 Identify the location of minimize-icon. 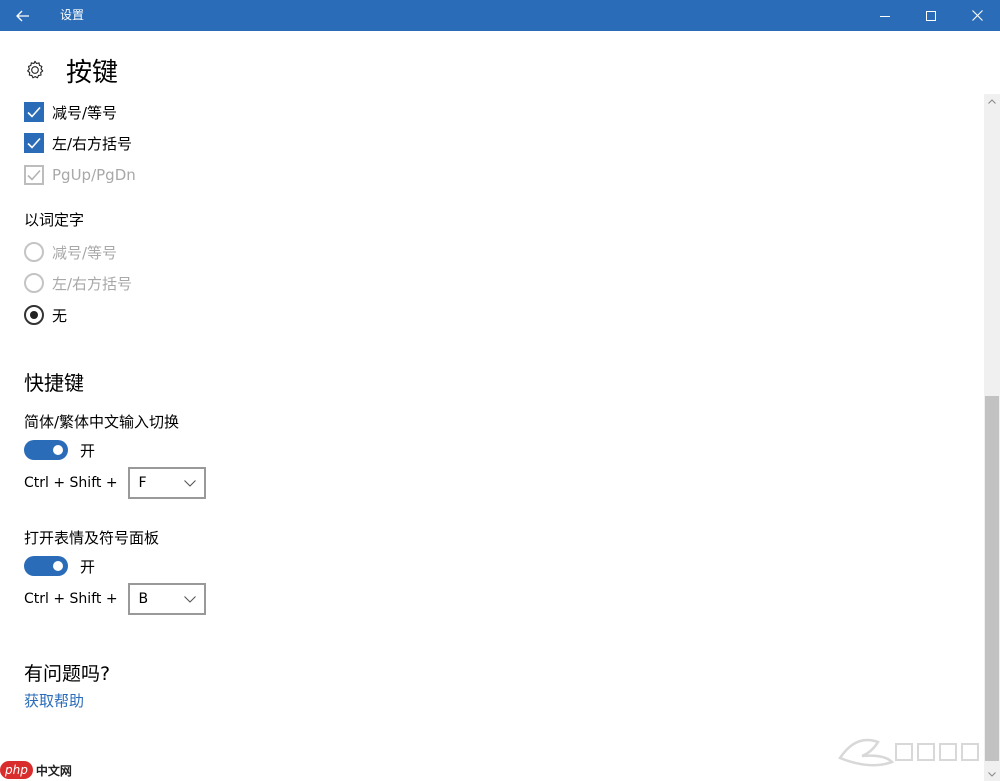
(885, 16).